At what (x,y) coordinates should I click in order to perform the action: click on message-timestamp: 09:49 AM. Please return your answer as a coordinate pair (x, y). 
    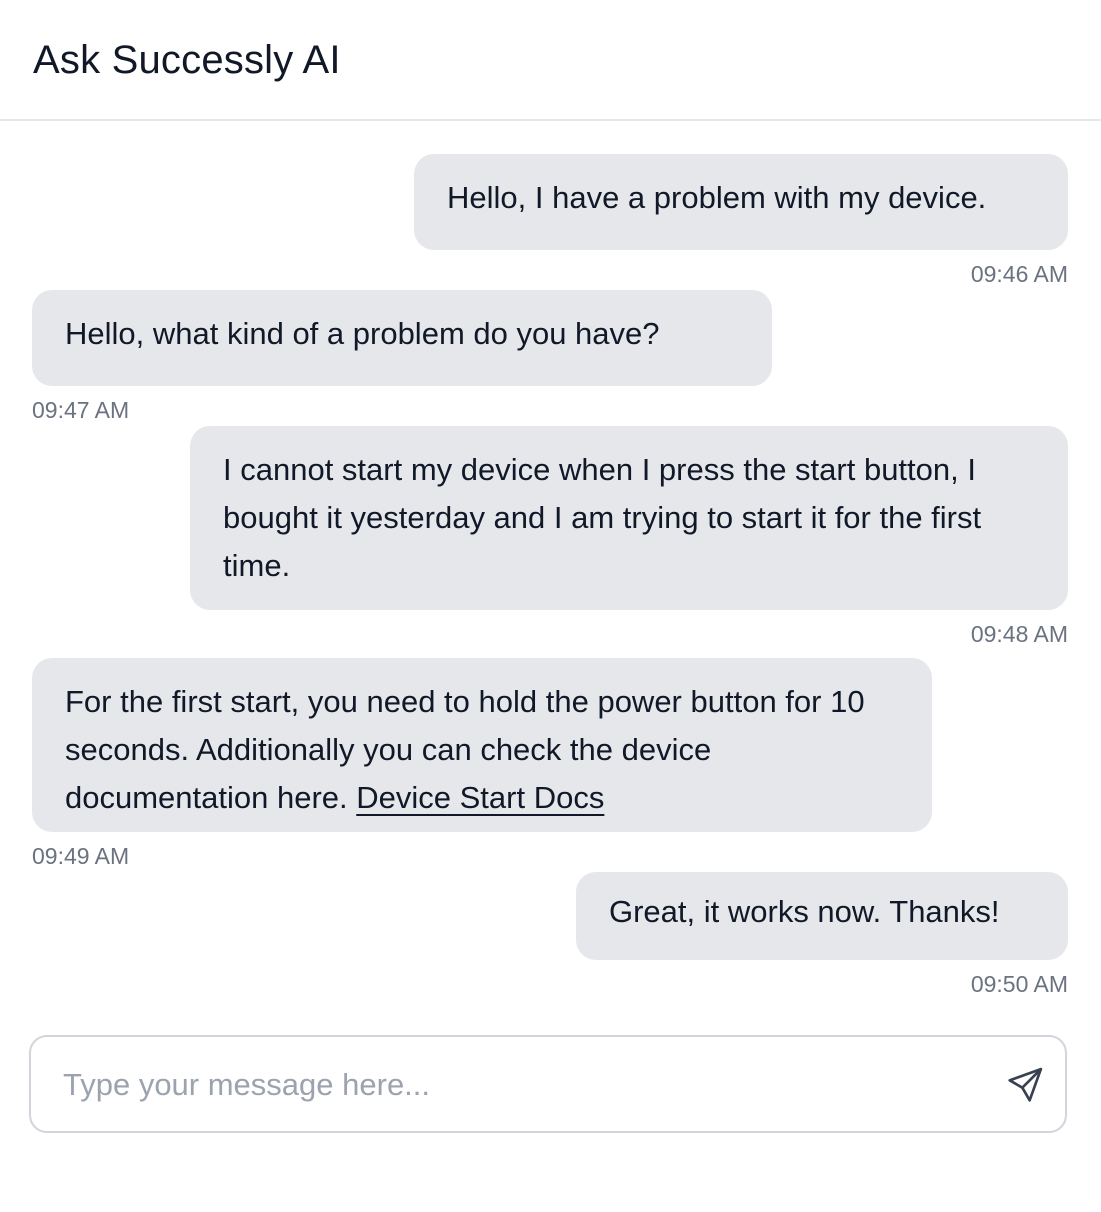
    Looking at the image, I should click on (81, 856).